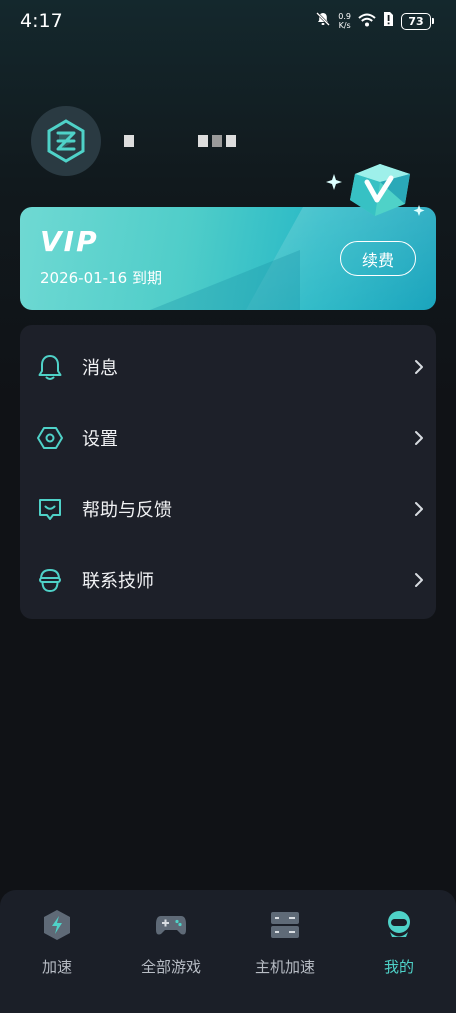  What do you see at coordinates (228, 366) in the screenshot?
I see `menu-item-messages: 消息` at bounding box center [228, 366].